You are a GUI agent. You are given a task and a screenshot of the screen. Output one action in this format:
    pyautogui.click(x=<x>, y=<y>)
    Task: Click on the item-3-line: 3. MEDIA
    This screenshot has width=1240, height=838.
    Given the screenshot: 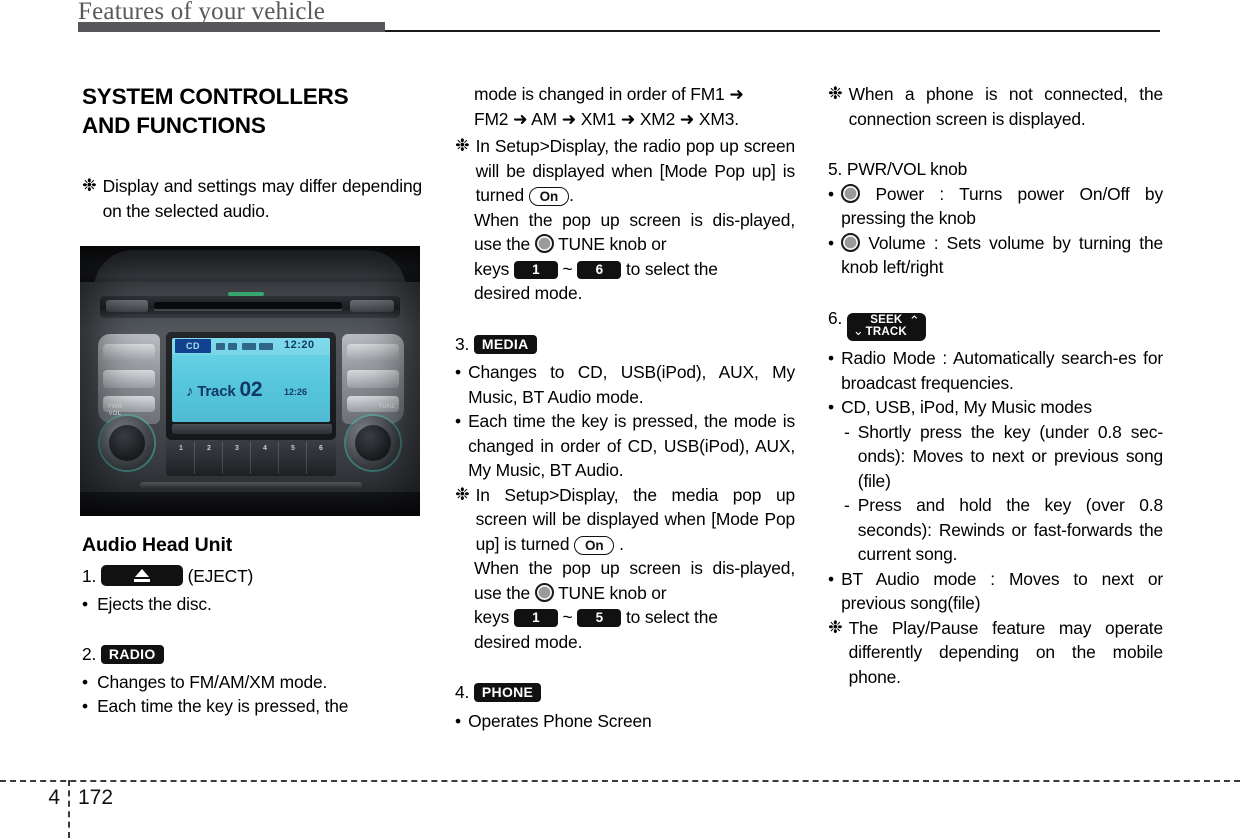 What is the action you would take?
    pyautogui.click(x=625, y=344)
    